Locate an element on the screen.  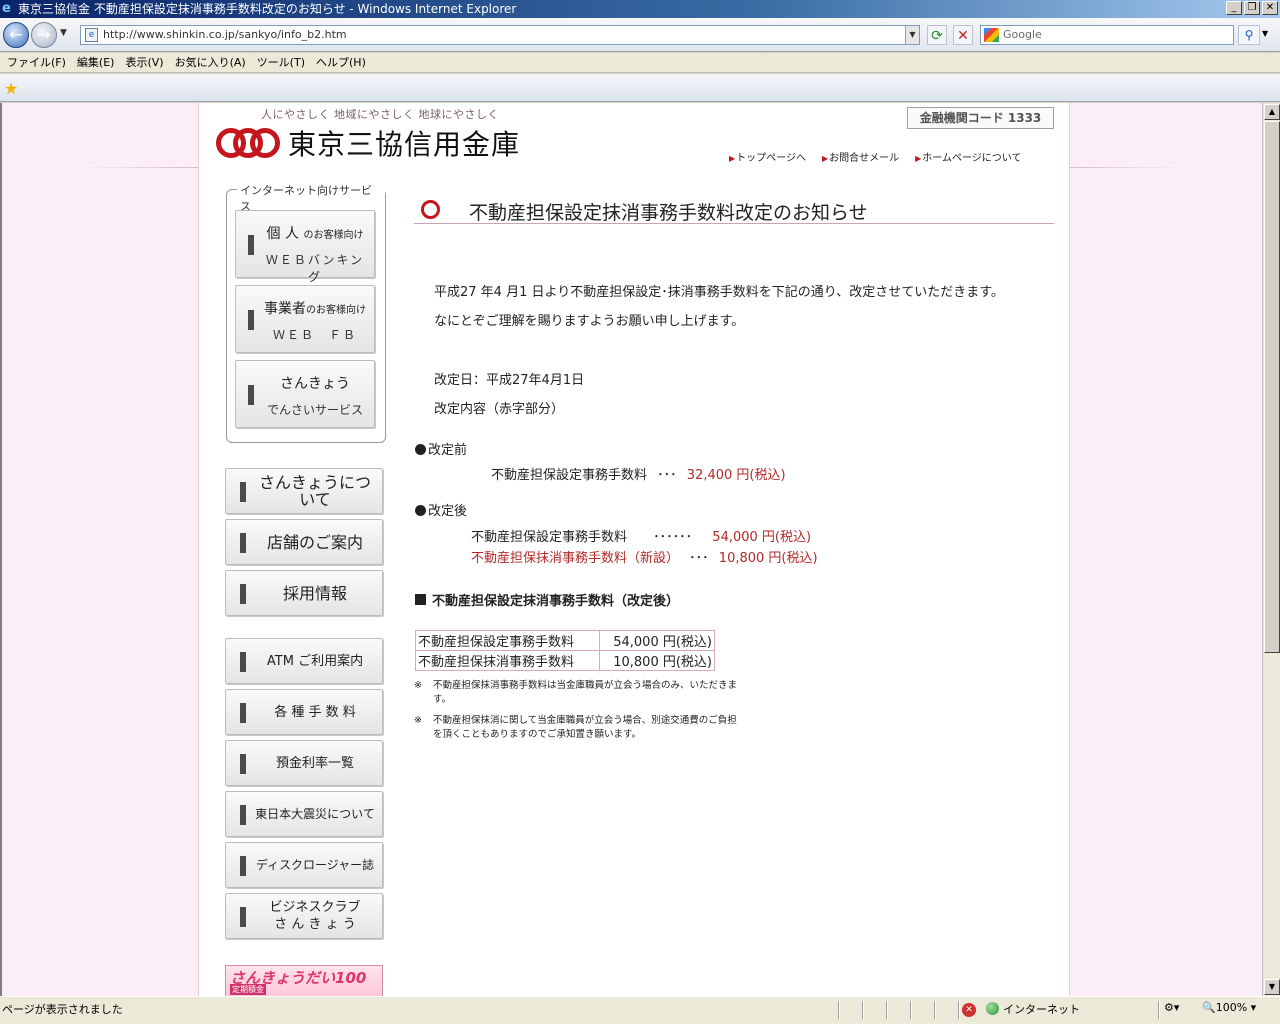
business-web-fb-button: 事業者のお客様向け ＷＥＢ ＦＢ is located at coordinates (305, 319).